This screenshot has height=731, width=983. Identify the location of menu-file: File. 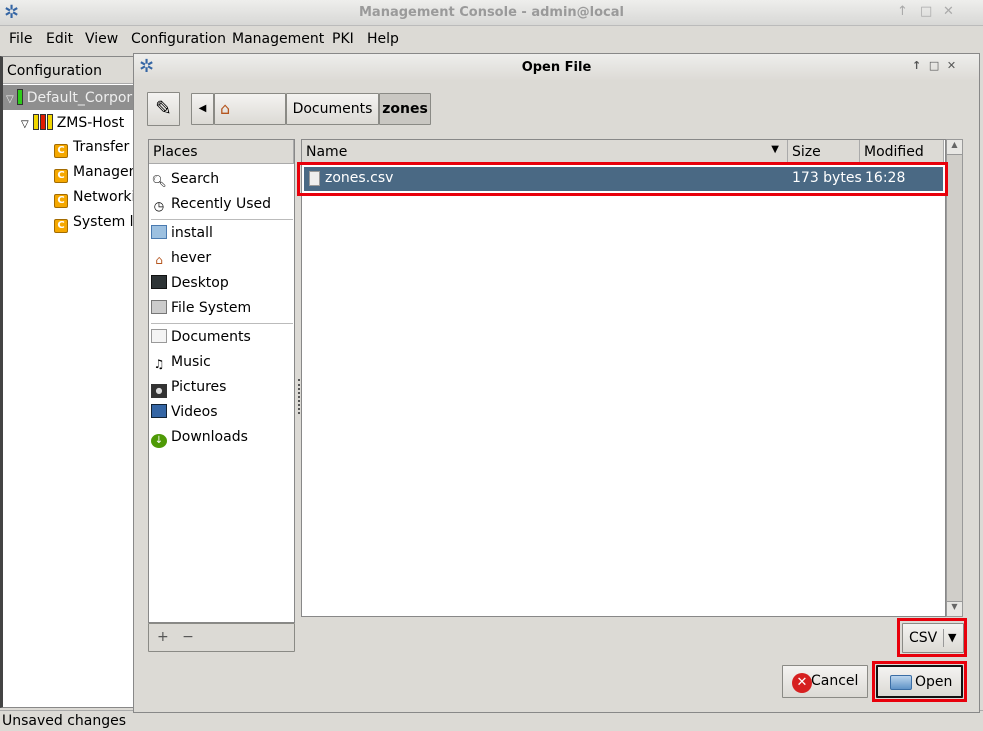
(20, 39).